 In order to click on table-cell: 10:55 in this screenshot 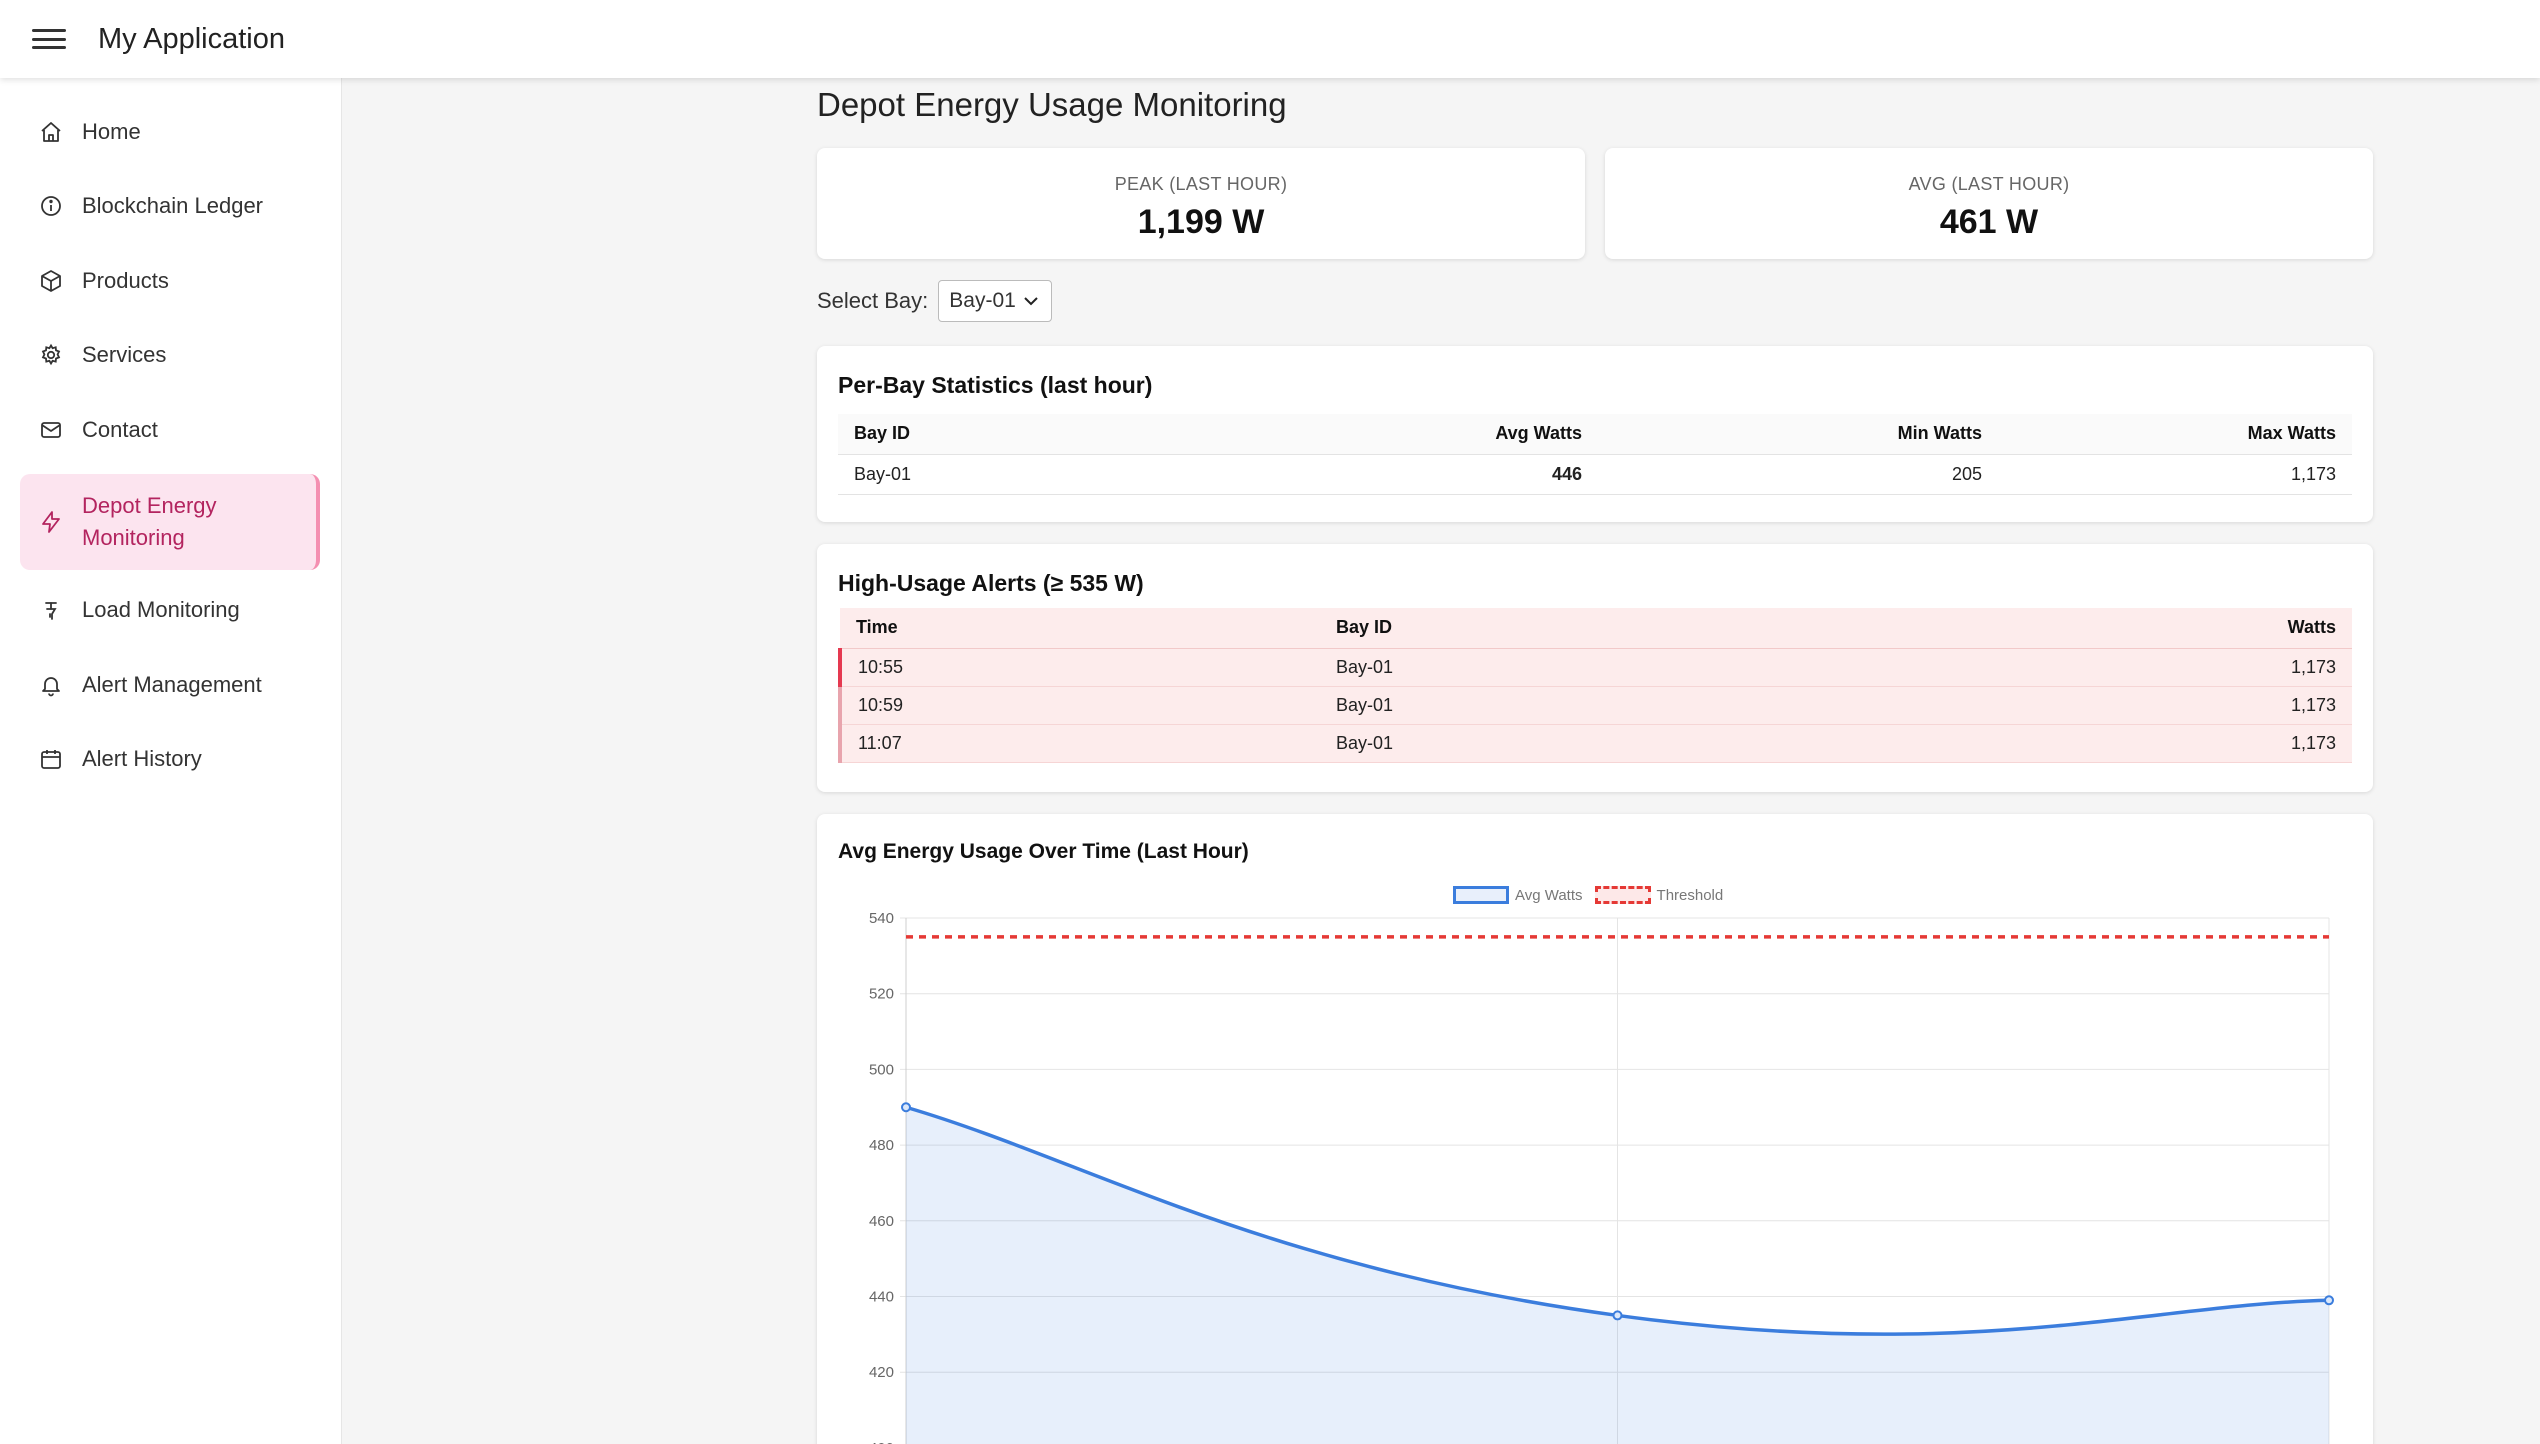, I will do `click(1079, 667)`.